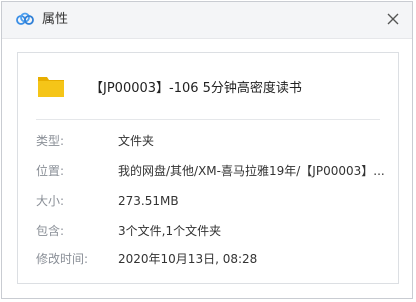 The height and width of the screenshot is (302, 416). What do you see at coordinates (148, 201) in the screenshot?
I see `property-value: 273.51MB` at bounding box center [148, 201].